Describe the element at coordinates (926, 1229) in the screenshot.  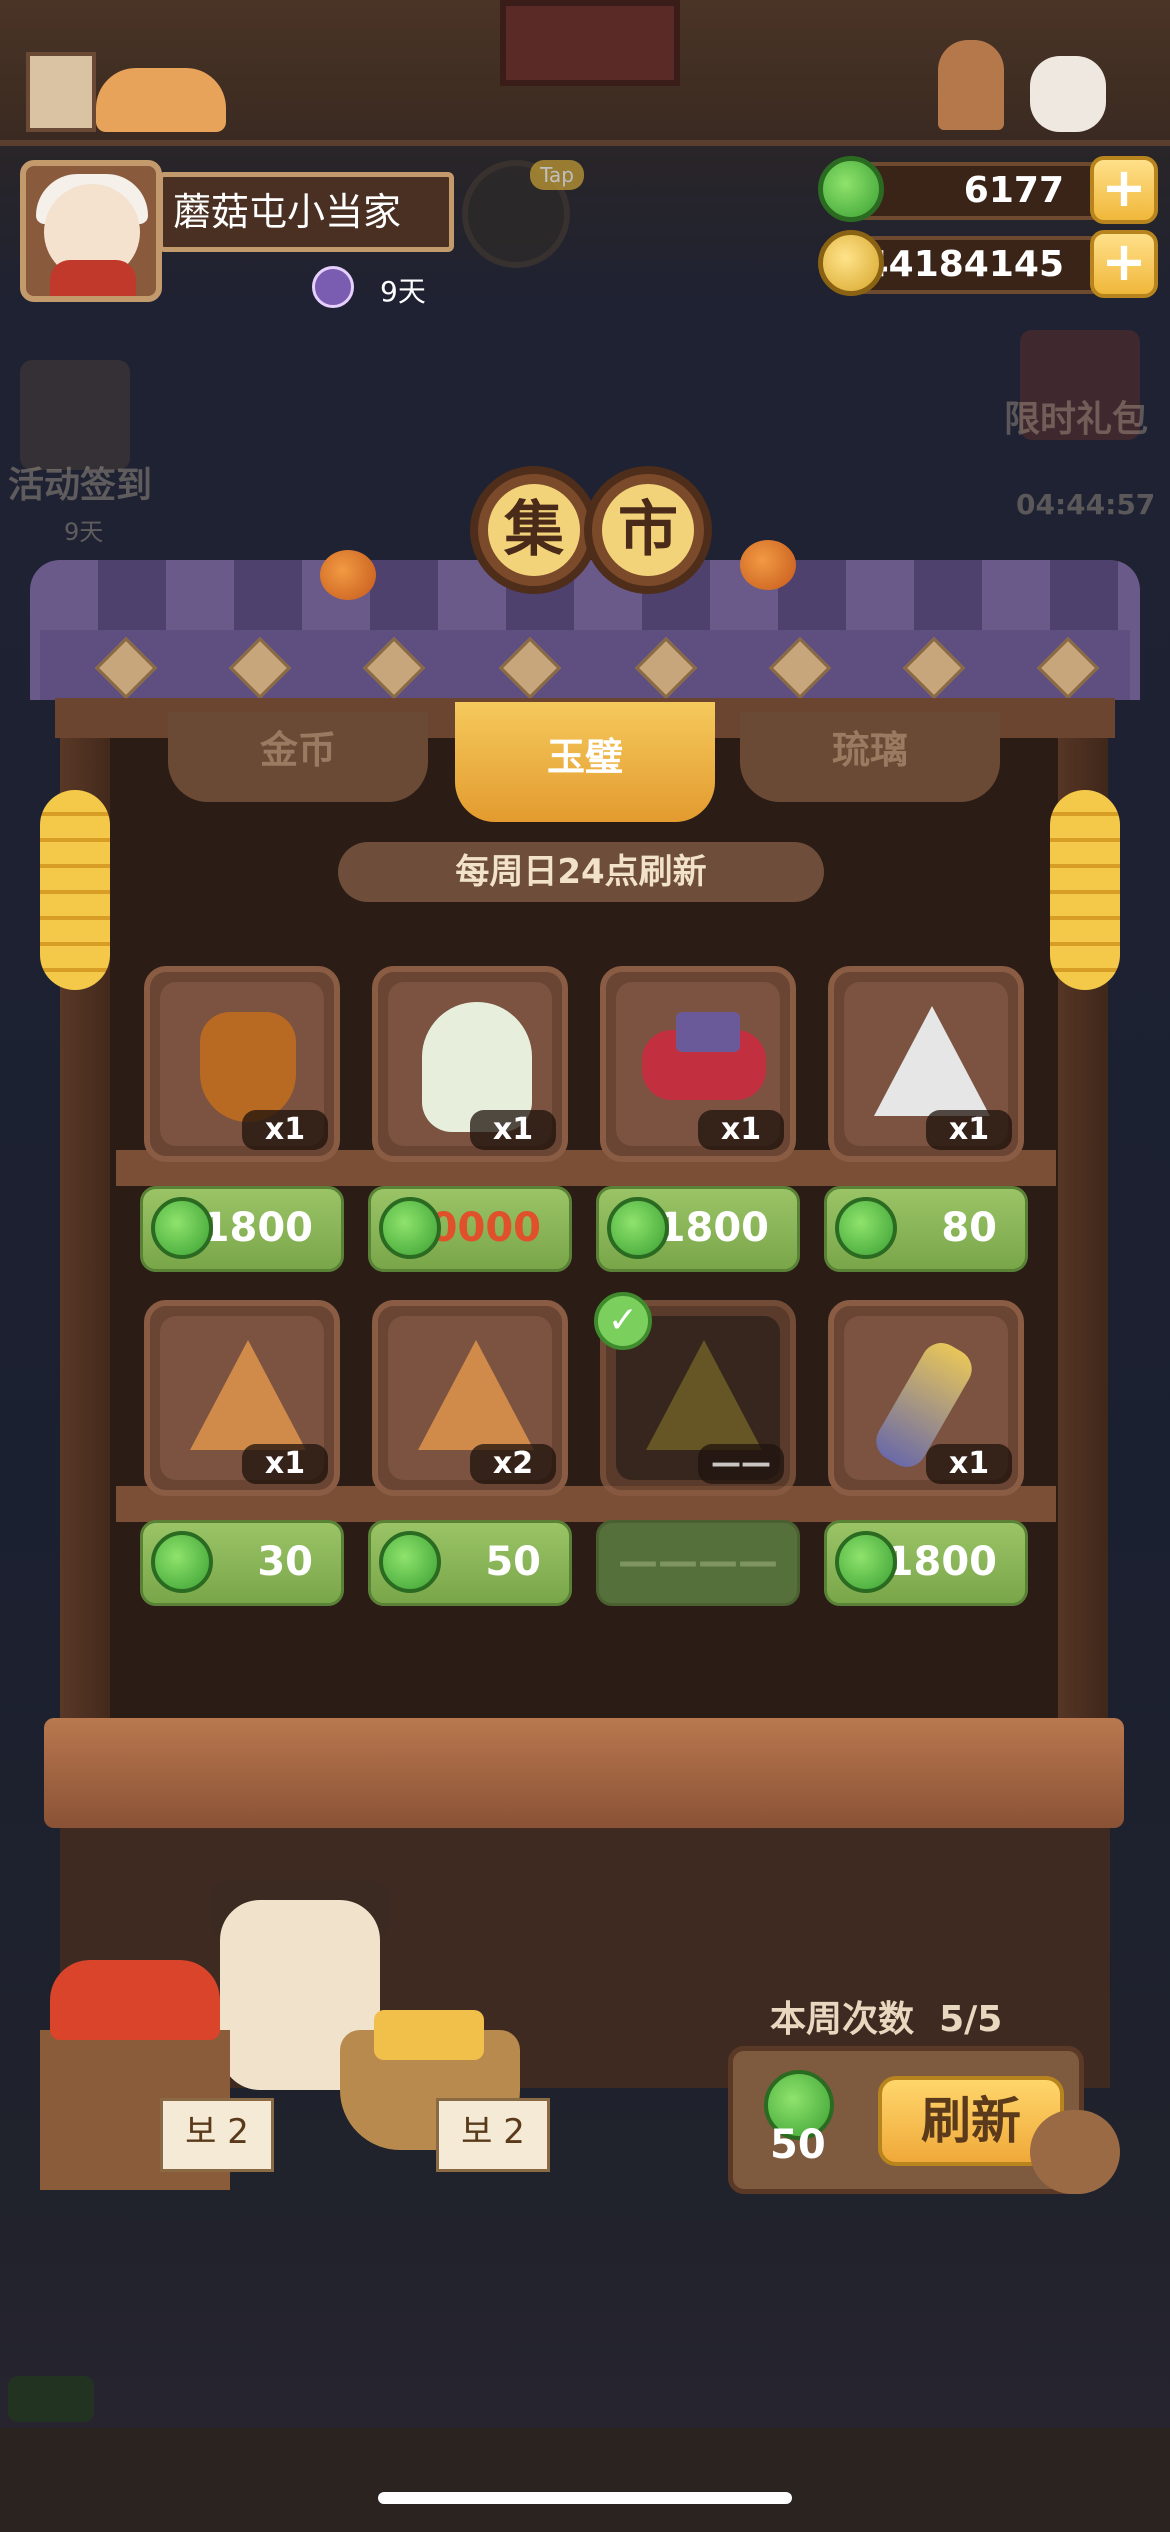
I see `buy-price-button: 80` at that location.